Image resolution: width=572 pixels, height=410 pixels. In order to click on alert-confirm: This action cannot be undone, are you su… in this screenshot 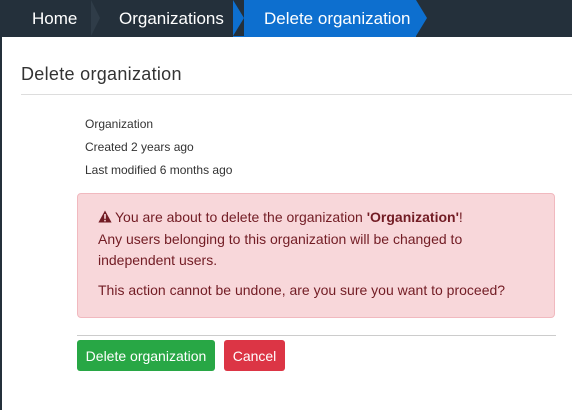, I will do `click(302, 290)`.